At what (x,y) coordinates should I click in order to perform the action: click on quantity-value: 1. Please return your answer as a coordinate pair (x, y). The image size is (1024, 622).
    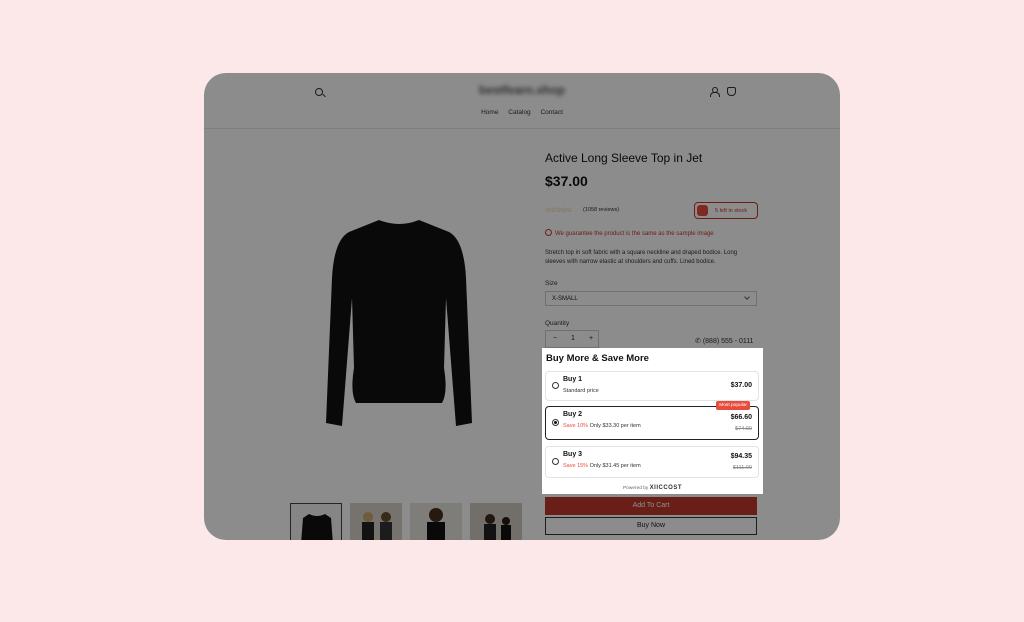
    Looking at the image, I should click on (573, 339).